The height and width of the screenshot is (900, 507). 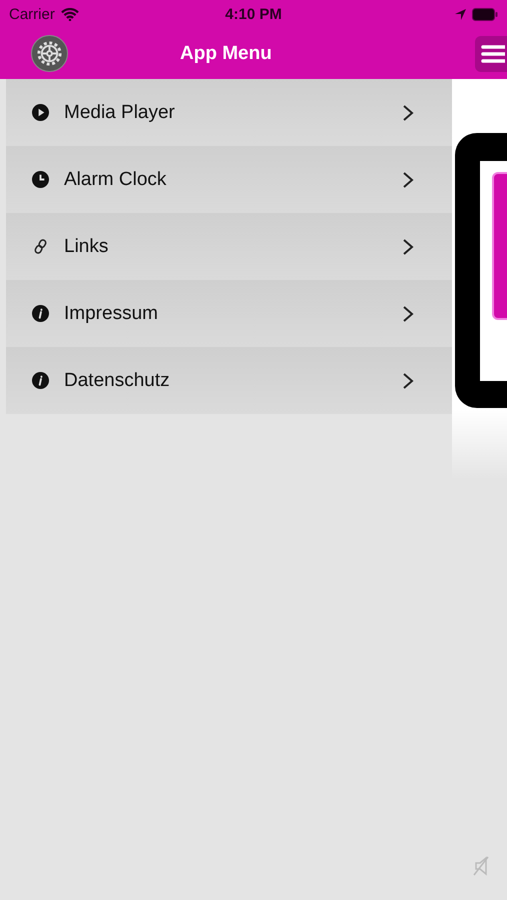 I want to click on menu-item: Datenschutz, so click(x=229, y=380).